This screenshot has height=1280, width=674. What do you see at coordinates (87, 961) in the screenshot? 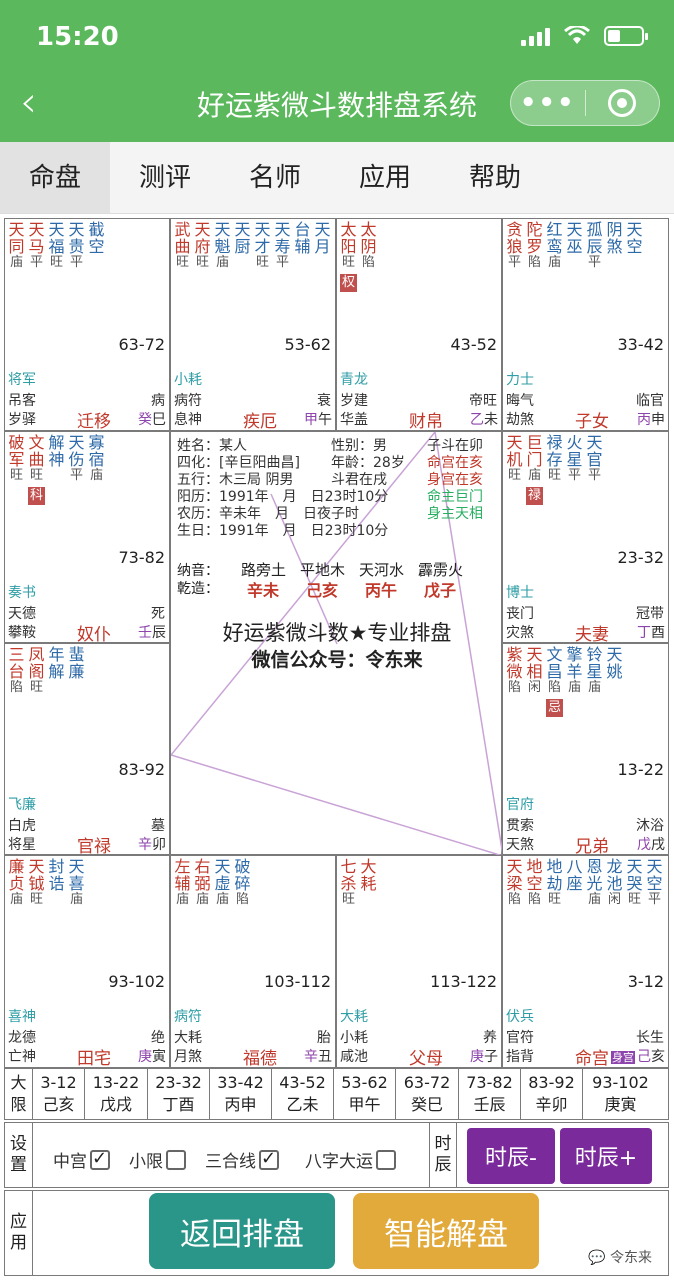
I see `palace-田宅: 廉贞庙天钺旺封诰天喜庙 93-102 喜神 龙德 亡神 绝田宅 庚寅` at bounding box center [87, 961].